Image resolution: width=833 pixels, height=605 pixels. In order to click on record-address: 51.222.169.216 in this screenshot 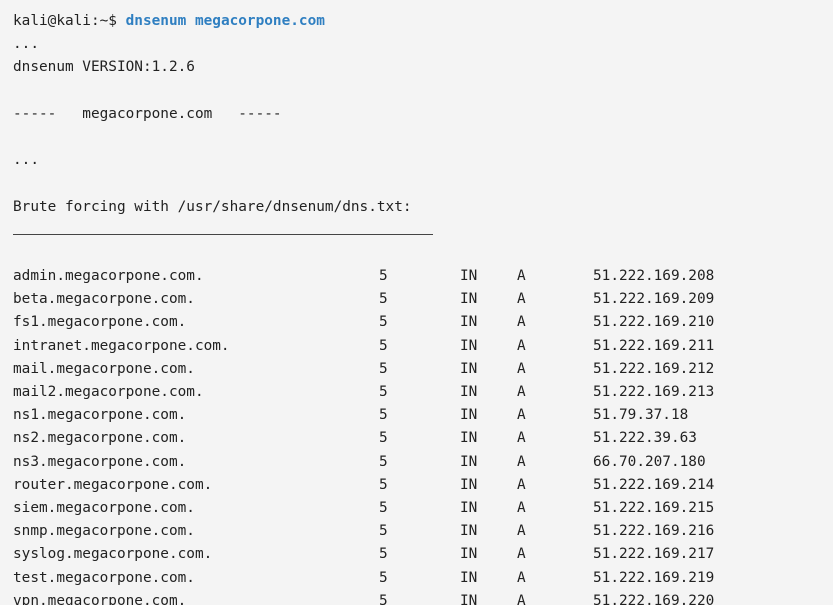, I will do `click(654, 531)`.